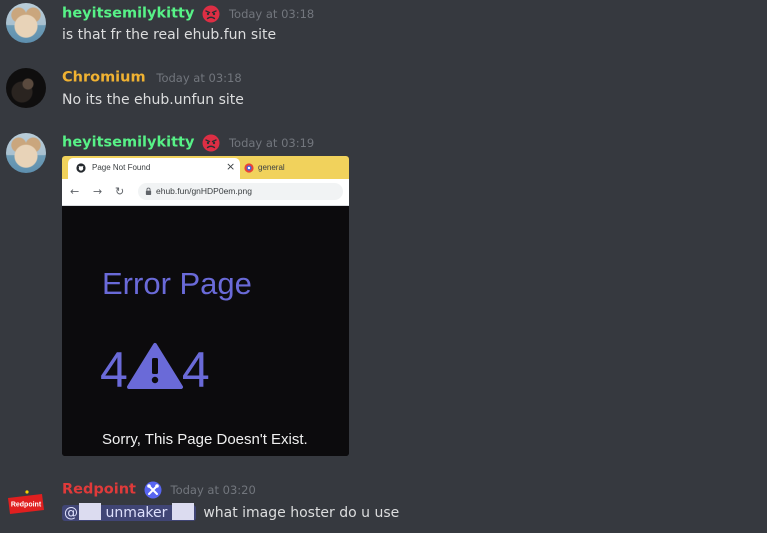  I want to click on github-icon, so click(81, 168).